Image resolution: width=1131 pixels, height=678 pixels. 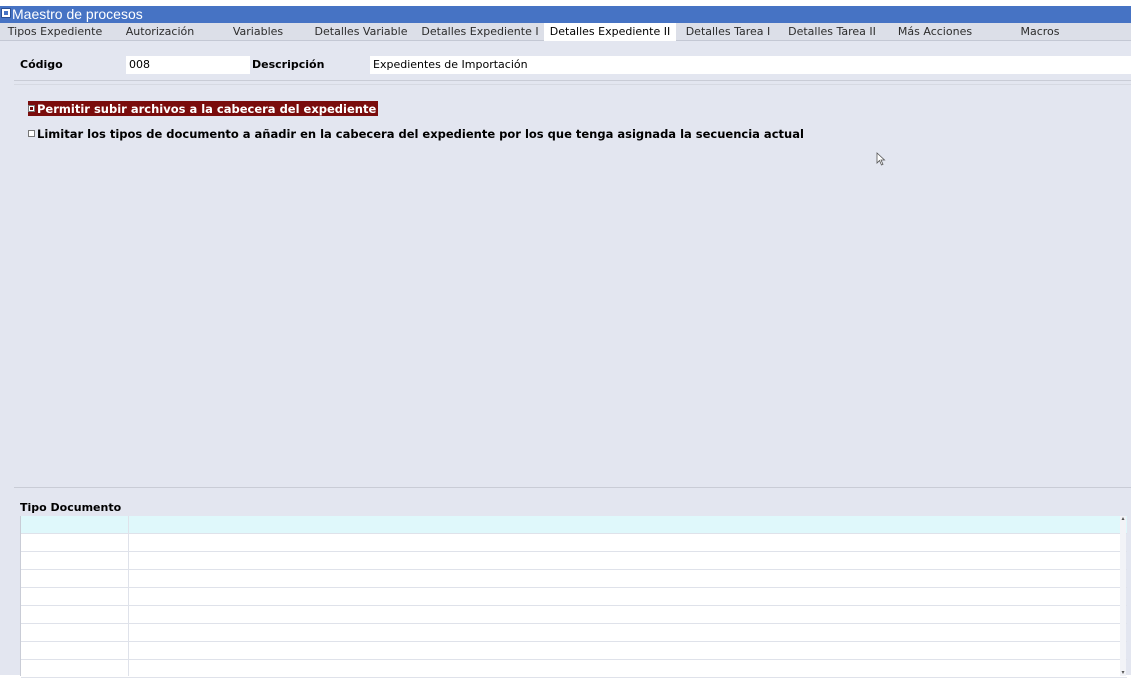 What do you see at coordinates (1123, 519) in the screenshot?
I see `scroll-up-icon: ▴` at bounding box center [1123, 519].